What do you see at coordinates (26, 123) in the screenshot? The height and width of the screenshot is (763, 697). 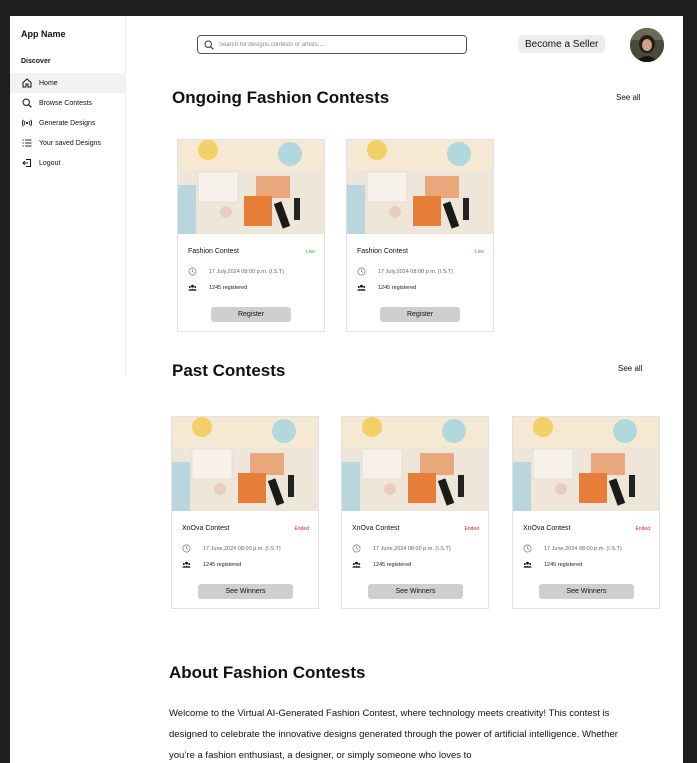 I see `broadcast-icon` at bounding box center [26, 123].